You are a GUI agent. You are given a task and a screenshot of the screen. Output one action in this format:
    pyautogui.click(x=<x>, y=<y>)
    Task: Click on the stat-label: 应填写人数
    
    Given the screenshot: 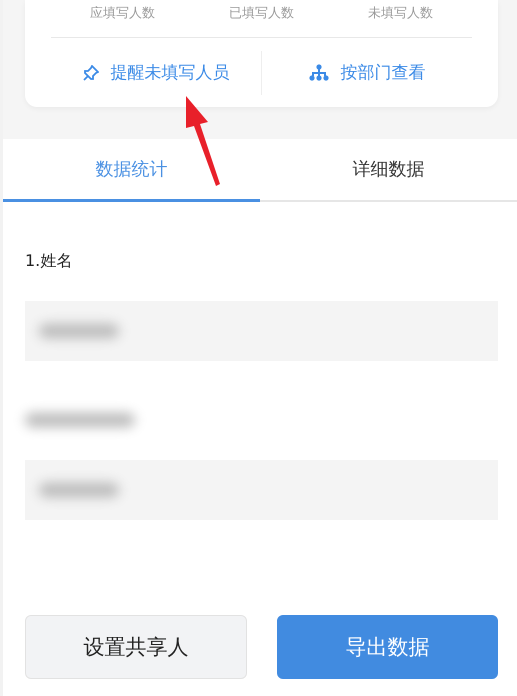 What is the action you would take?
    pyautogui.click(x=122, y=13)
    